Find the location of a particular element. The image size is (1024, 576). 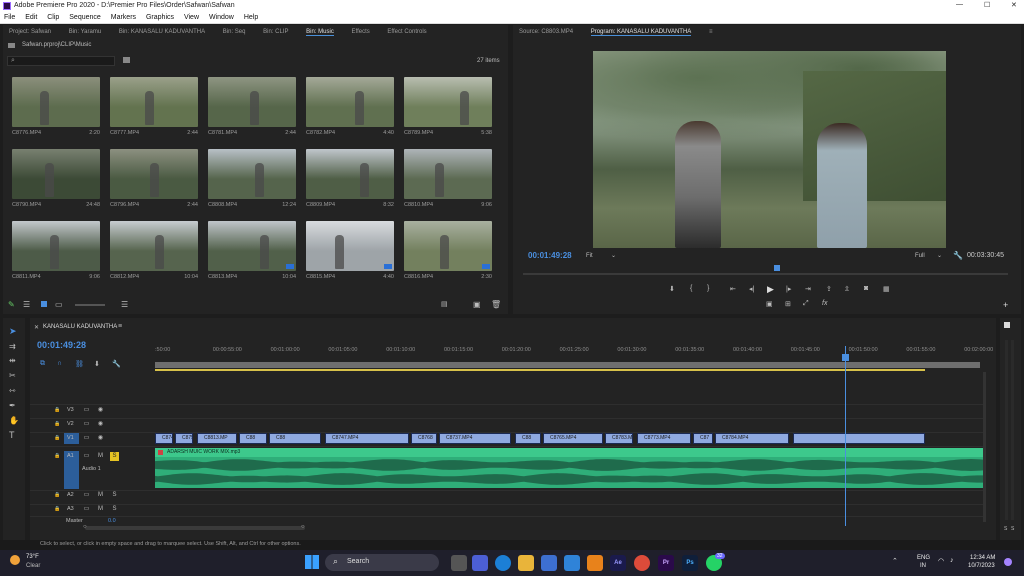

meet-icon is located at coordinates (480, 563).